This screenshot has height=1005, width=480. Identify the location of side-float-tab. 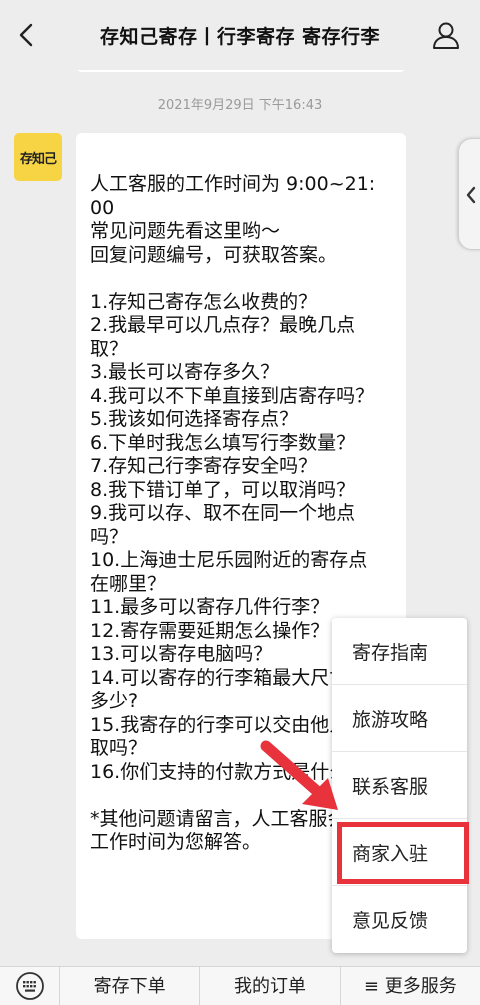
(469, 194).